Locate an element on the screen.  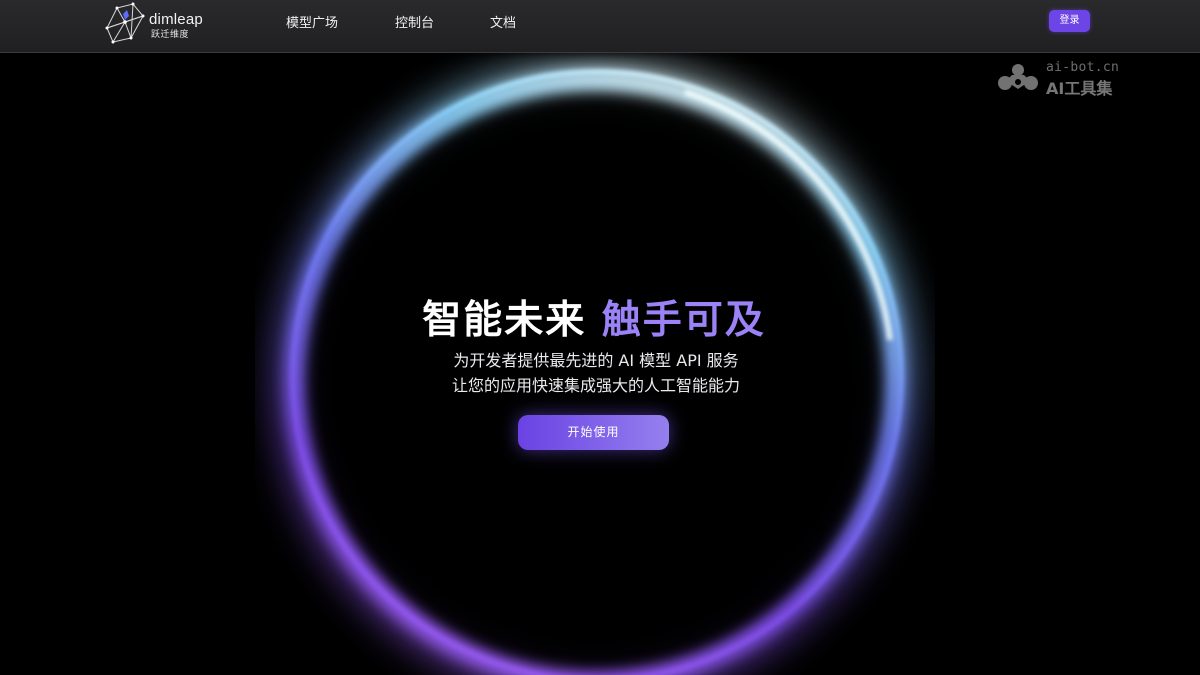
ai-bot-watermark: ai-bot.cn AI工具集 is located at coordinates (1066, 80).